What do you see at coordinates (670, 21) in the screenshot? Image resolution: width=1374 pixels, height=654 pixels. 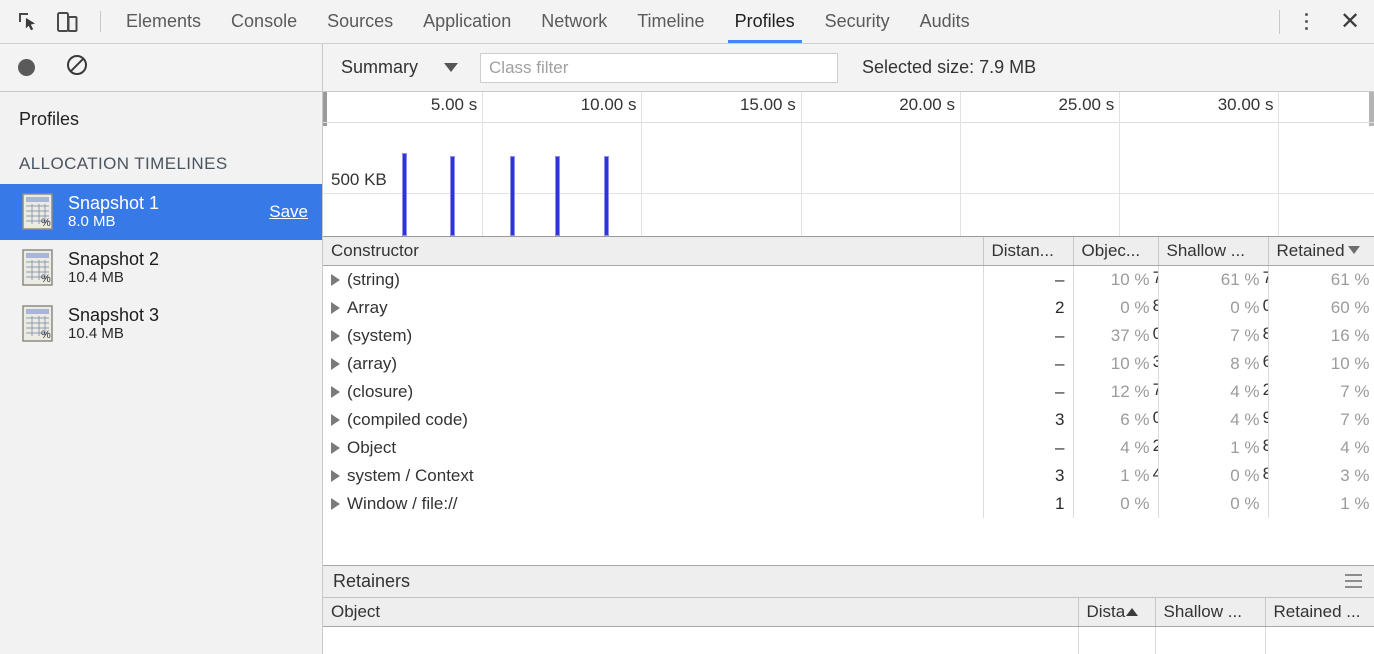 I see `tab-timeline: Timeline` at bounding box center [670, 21].